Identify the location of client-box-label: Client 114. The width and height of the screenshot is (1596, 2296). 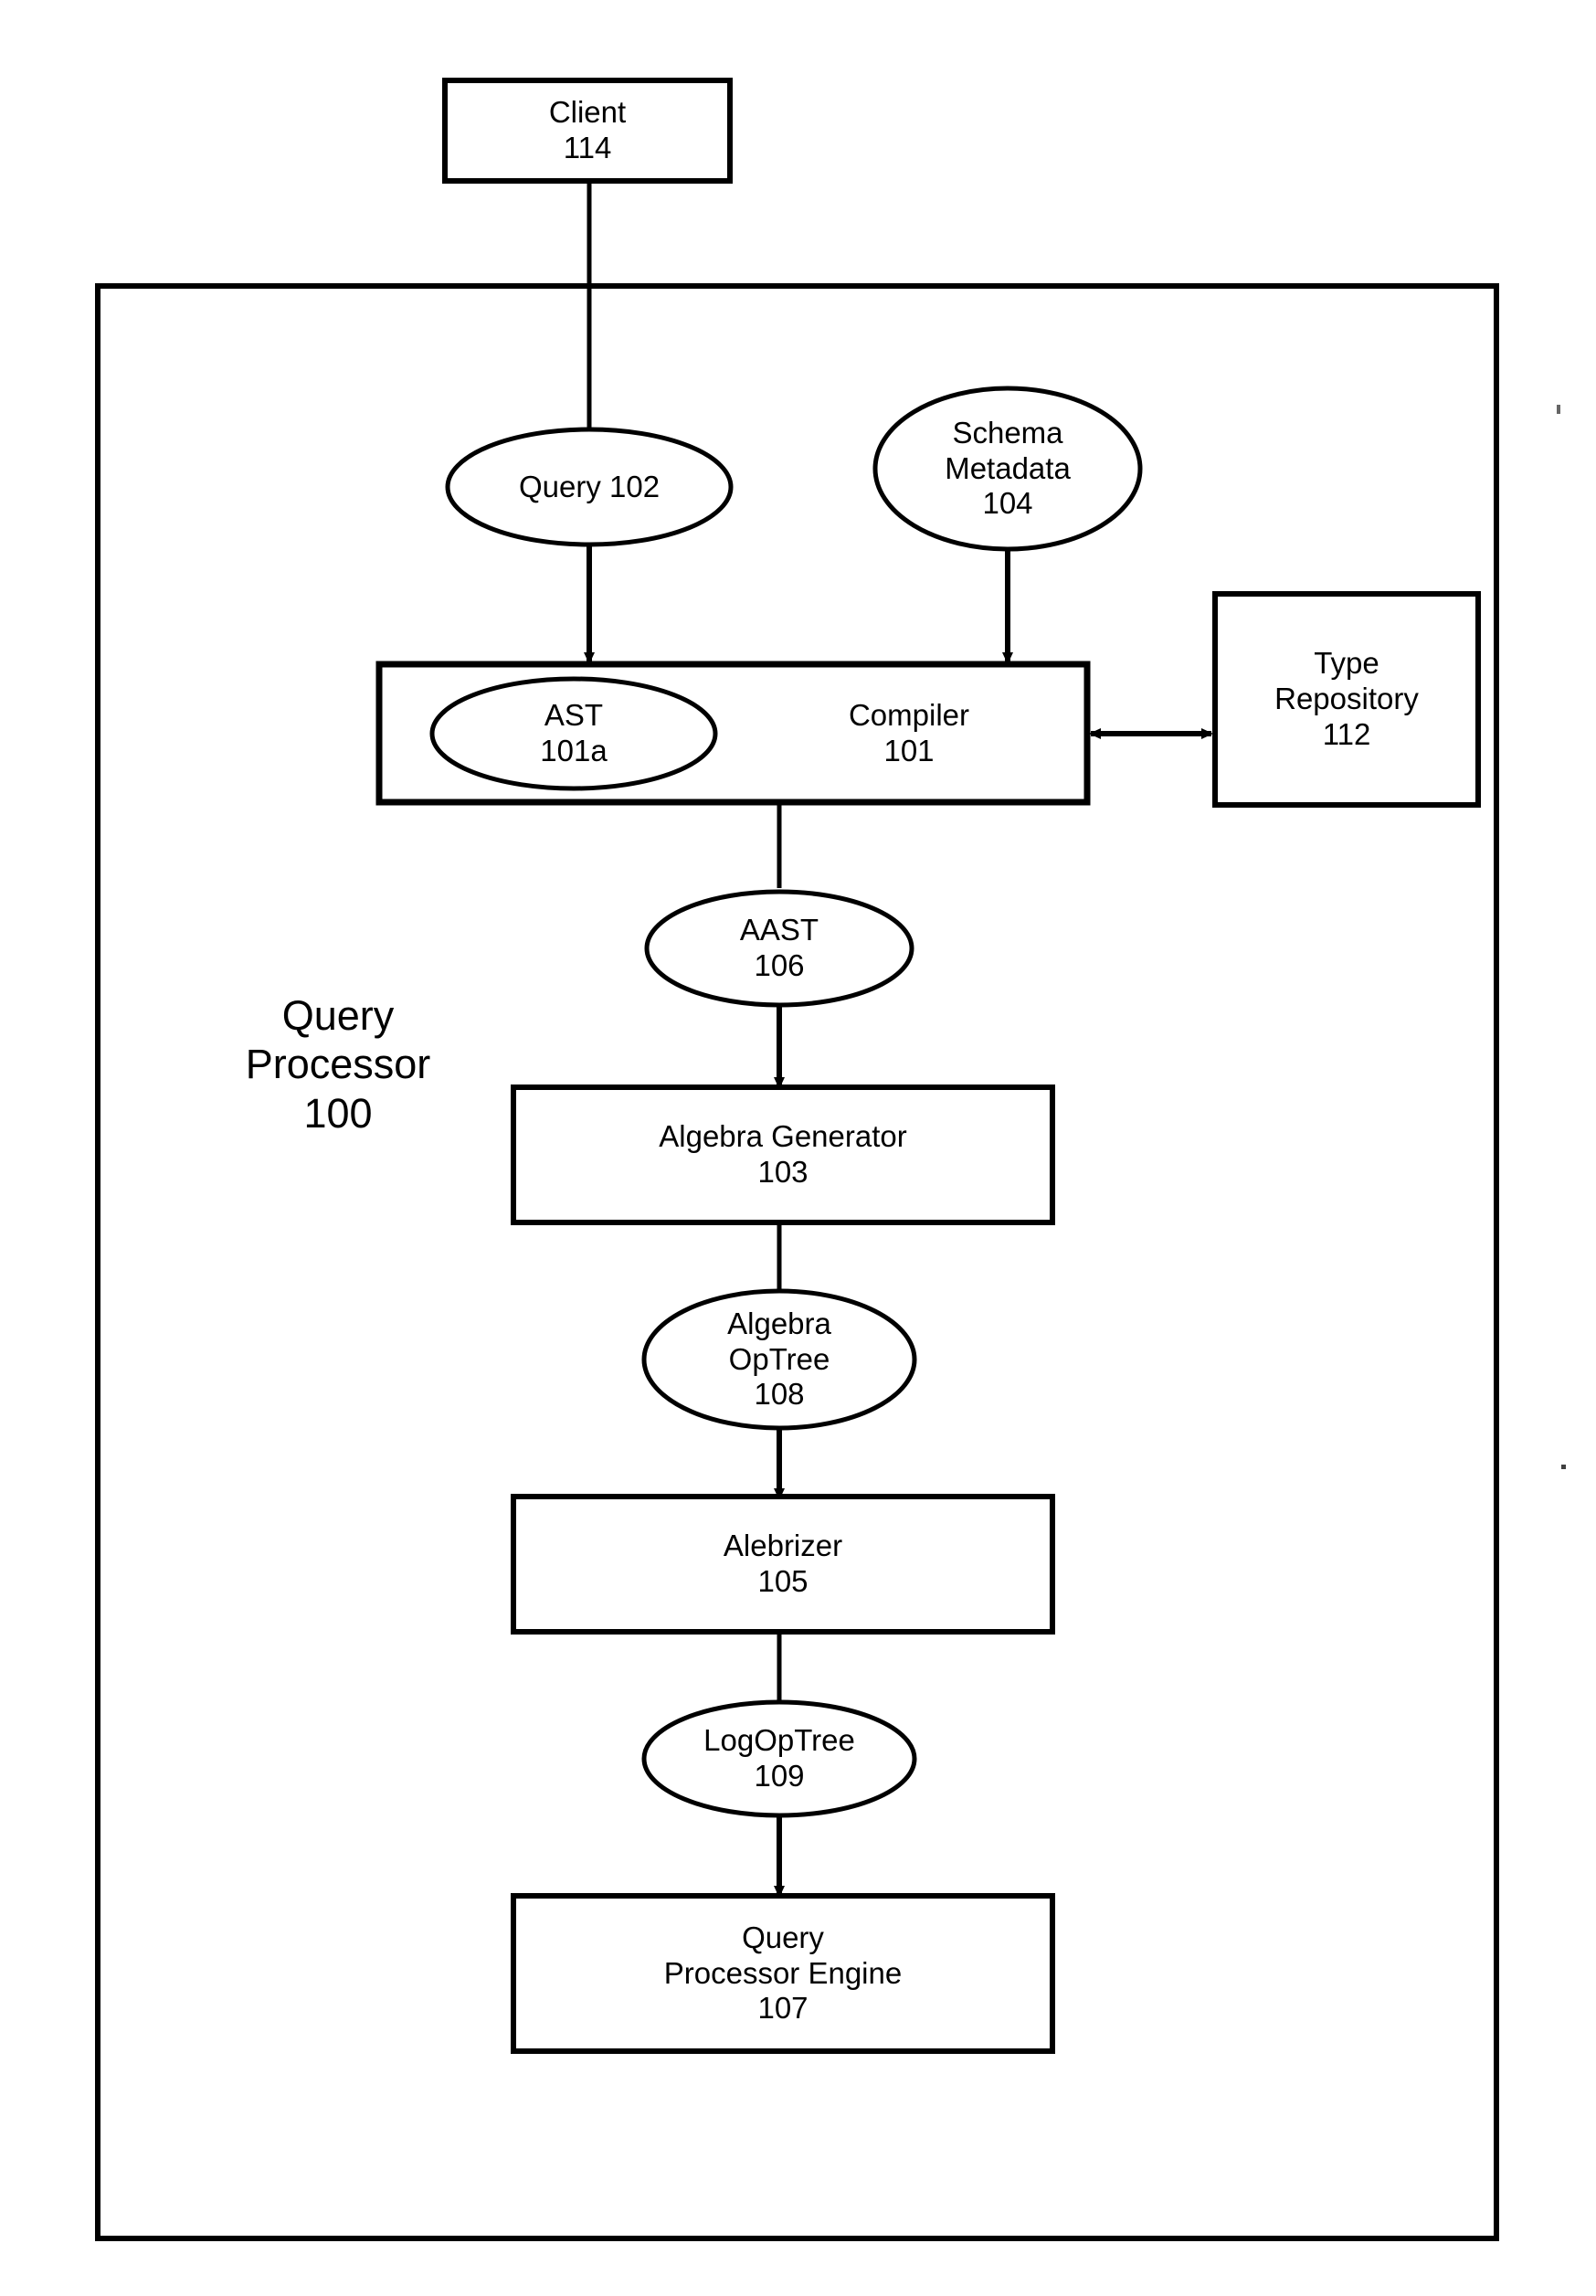
(587, 130).